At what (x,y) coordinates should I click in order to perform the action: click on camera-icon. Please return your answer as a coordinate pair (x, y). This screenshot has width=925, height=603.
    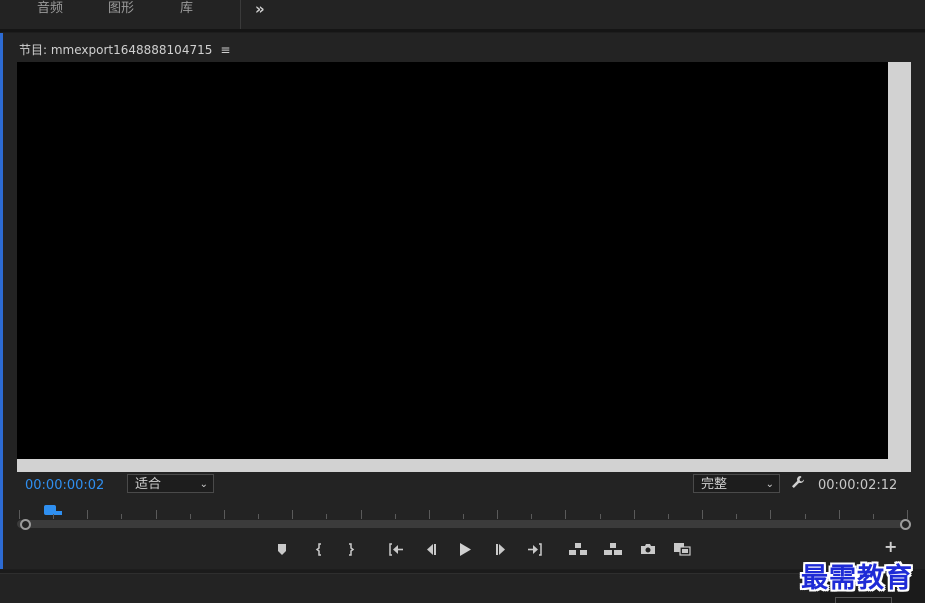
    Looking at the image, I should click on (648, 549).